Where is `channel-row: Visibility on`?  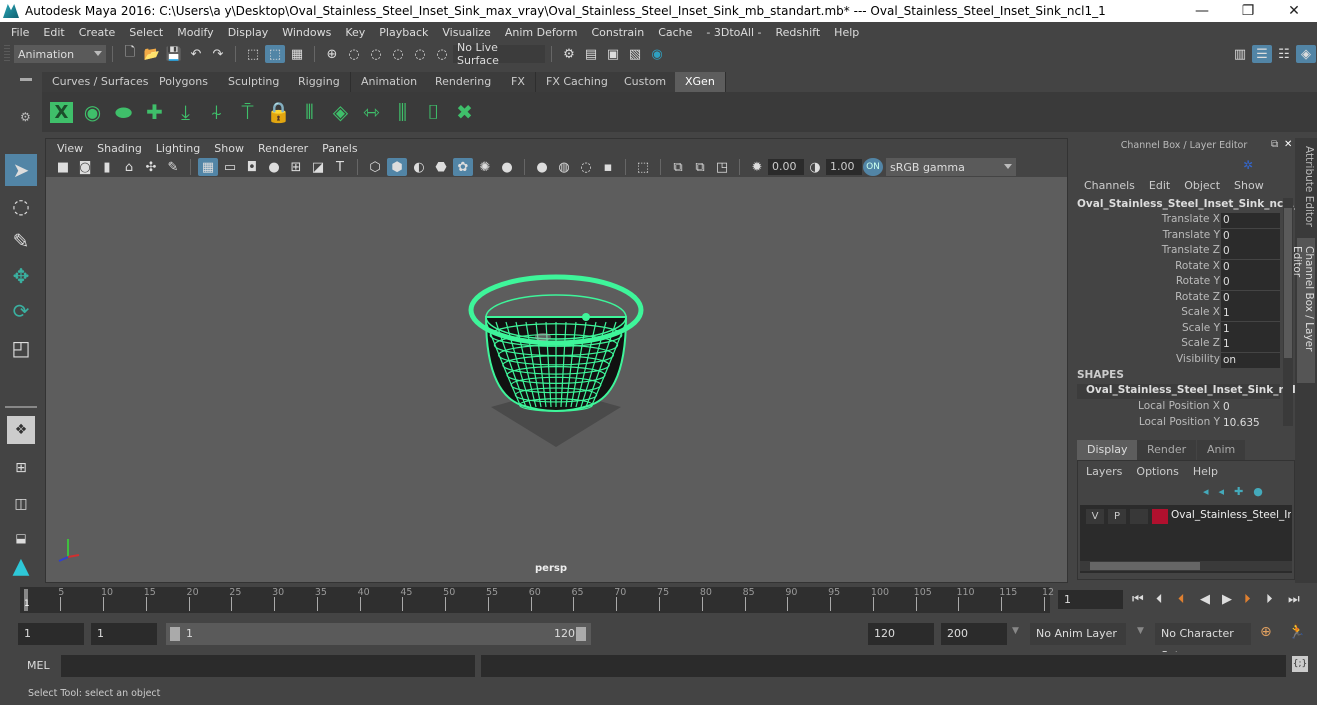 channel-row: Visibility on is located at coordinates (1176, 360).